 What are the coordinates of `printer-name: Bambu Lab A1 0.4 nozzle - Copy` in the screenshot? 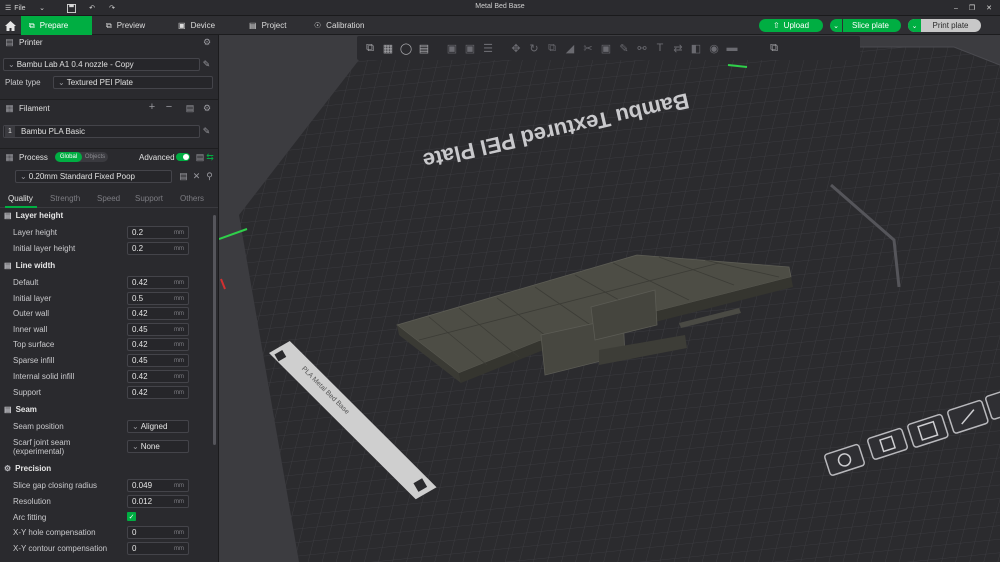 It's located at (75, 64).